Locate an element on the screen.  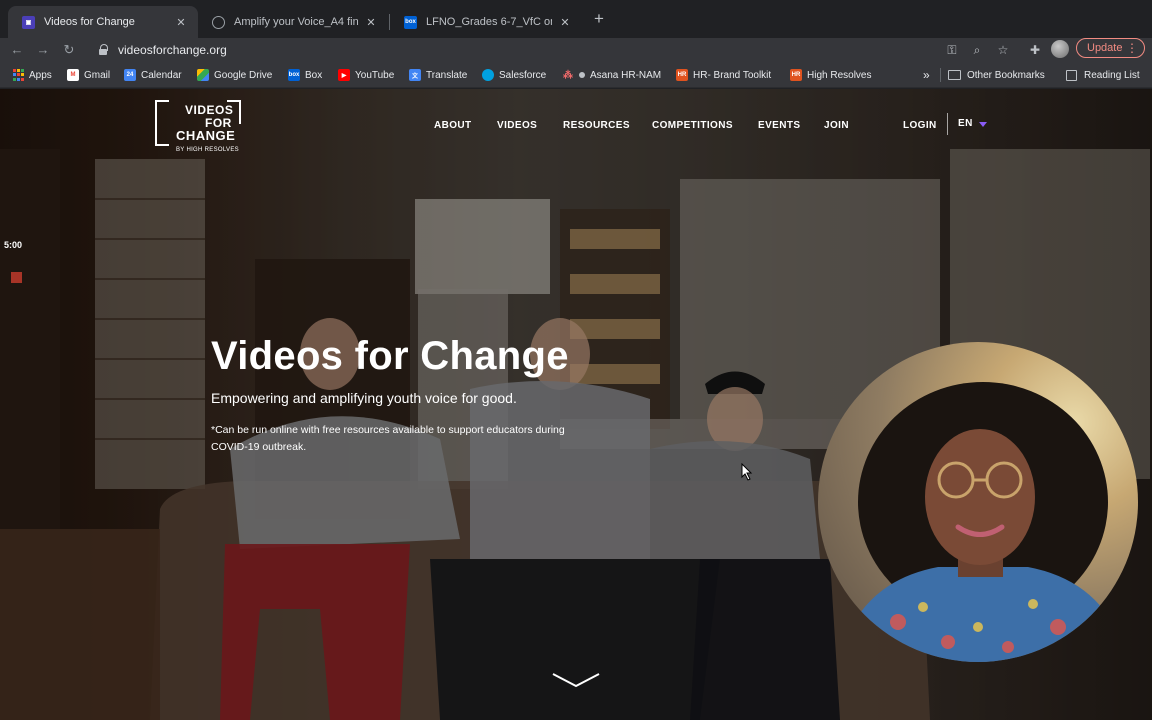
bookmark-other-bookmarks: Other Bookmarks is located at coordinates (996, 75).